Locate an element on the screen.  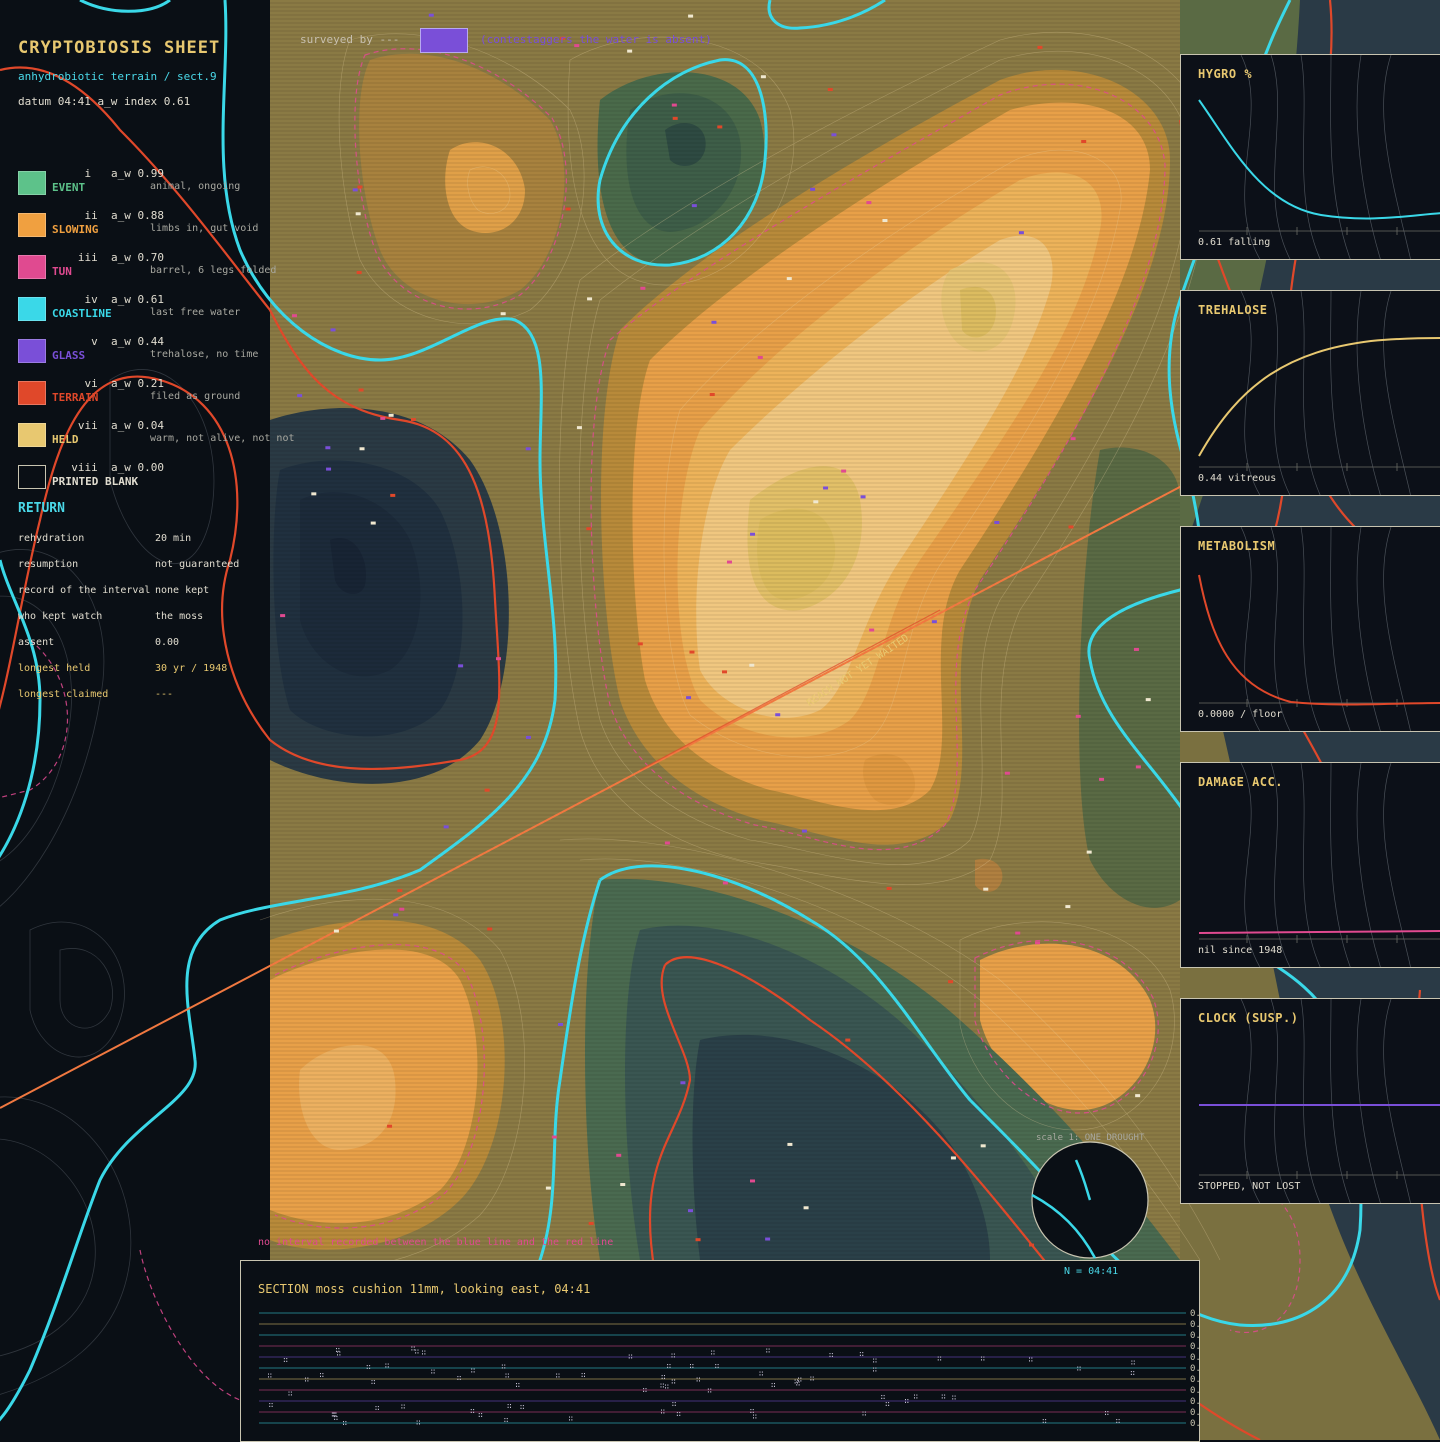
panel-caption: 0.61 falling is located at coordinates (1234, 242).